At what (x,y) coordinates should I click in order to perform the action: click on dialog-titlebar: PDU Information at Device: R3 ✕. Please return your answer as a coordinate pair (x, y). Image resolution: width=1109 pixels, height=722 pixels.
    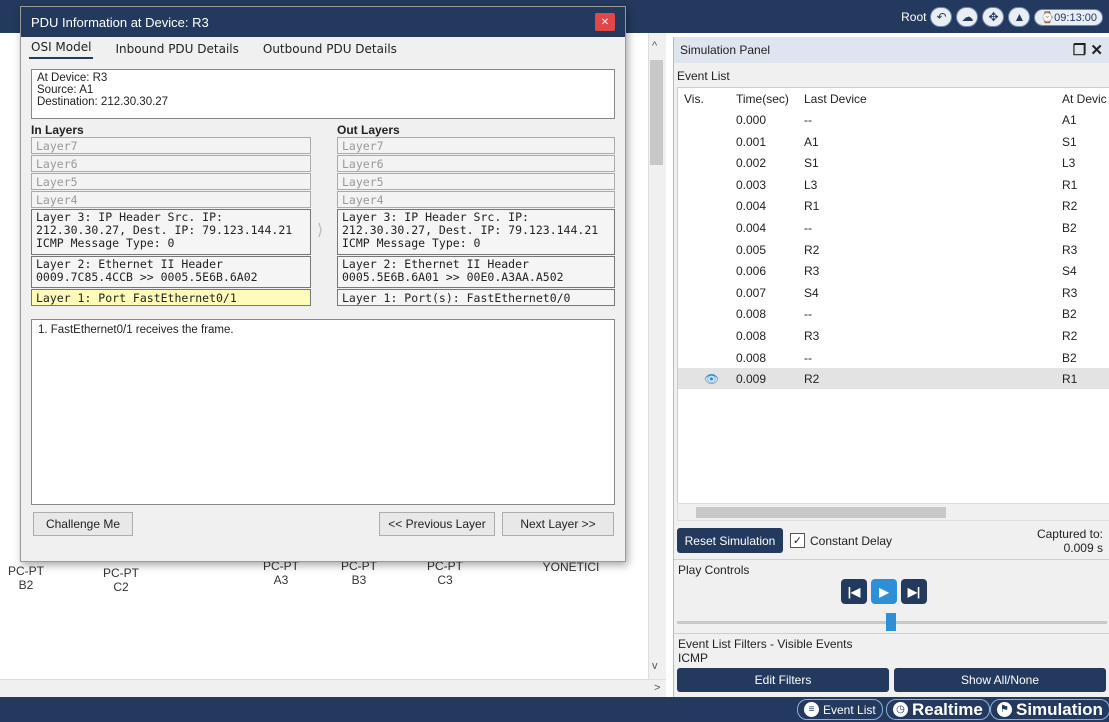
    Looking at the image, I should click on (323, 22).